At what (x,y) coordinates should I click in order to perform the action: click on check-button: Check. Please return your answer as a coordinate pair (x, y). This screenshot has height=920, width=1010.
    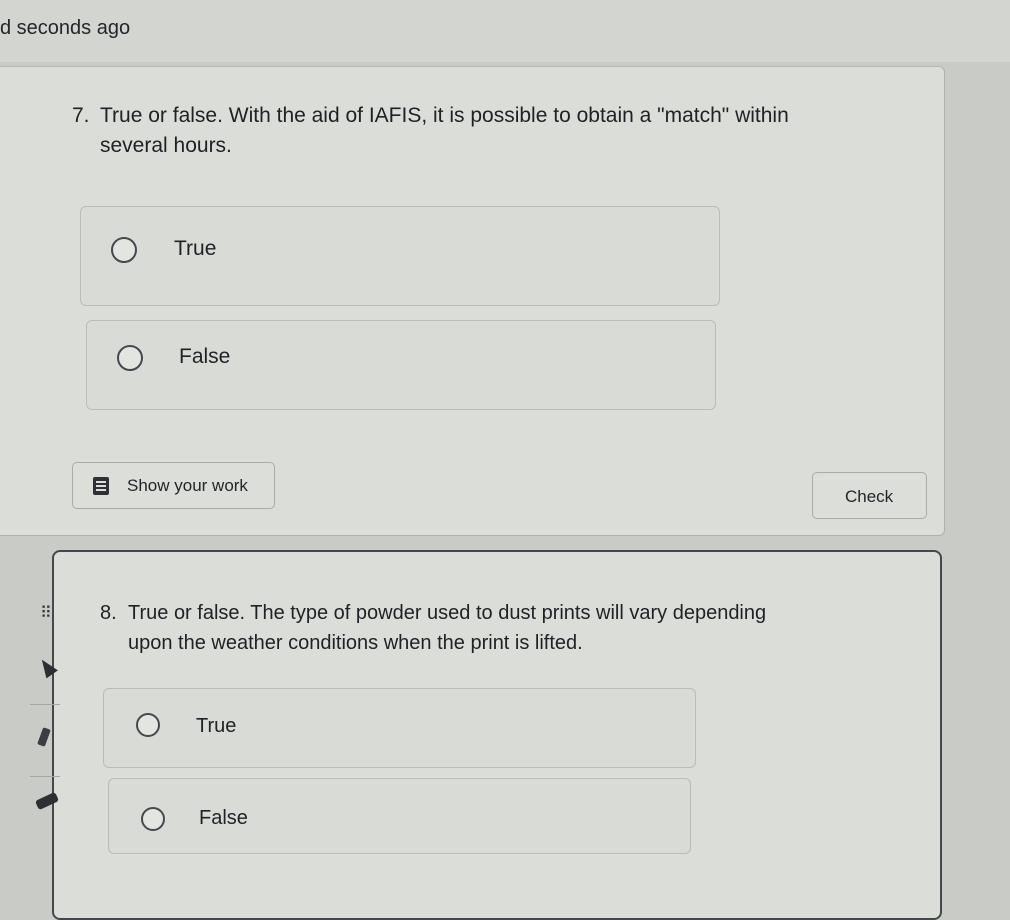
    Looking at the image, I should click on (869, 495).